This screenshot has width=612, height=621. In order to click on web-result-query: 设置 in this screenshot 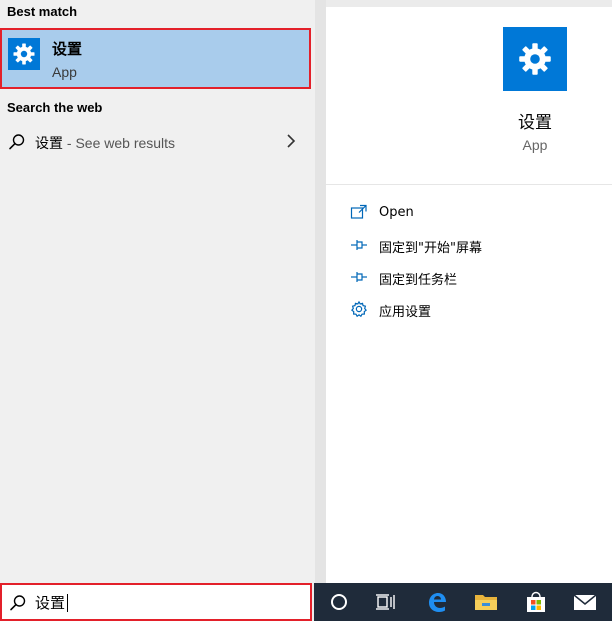, I will do `click(49, 144)`.